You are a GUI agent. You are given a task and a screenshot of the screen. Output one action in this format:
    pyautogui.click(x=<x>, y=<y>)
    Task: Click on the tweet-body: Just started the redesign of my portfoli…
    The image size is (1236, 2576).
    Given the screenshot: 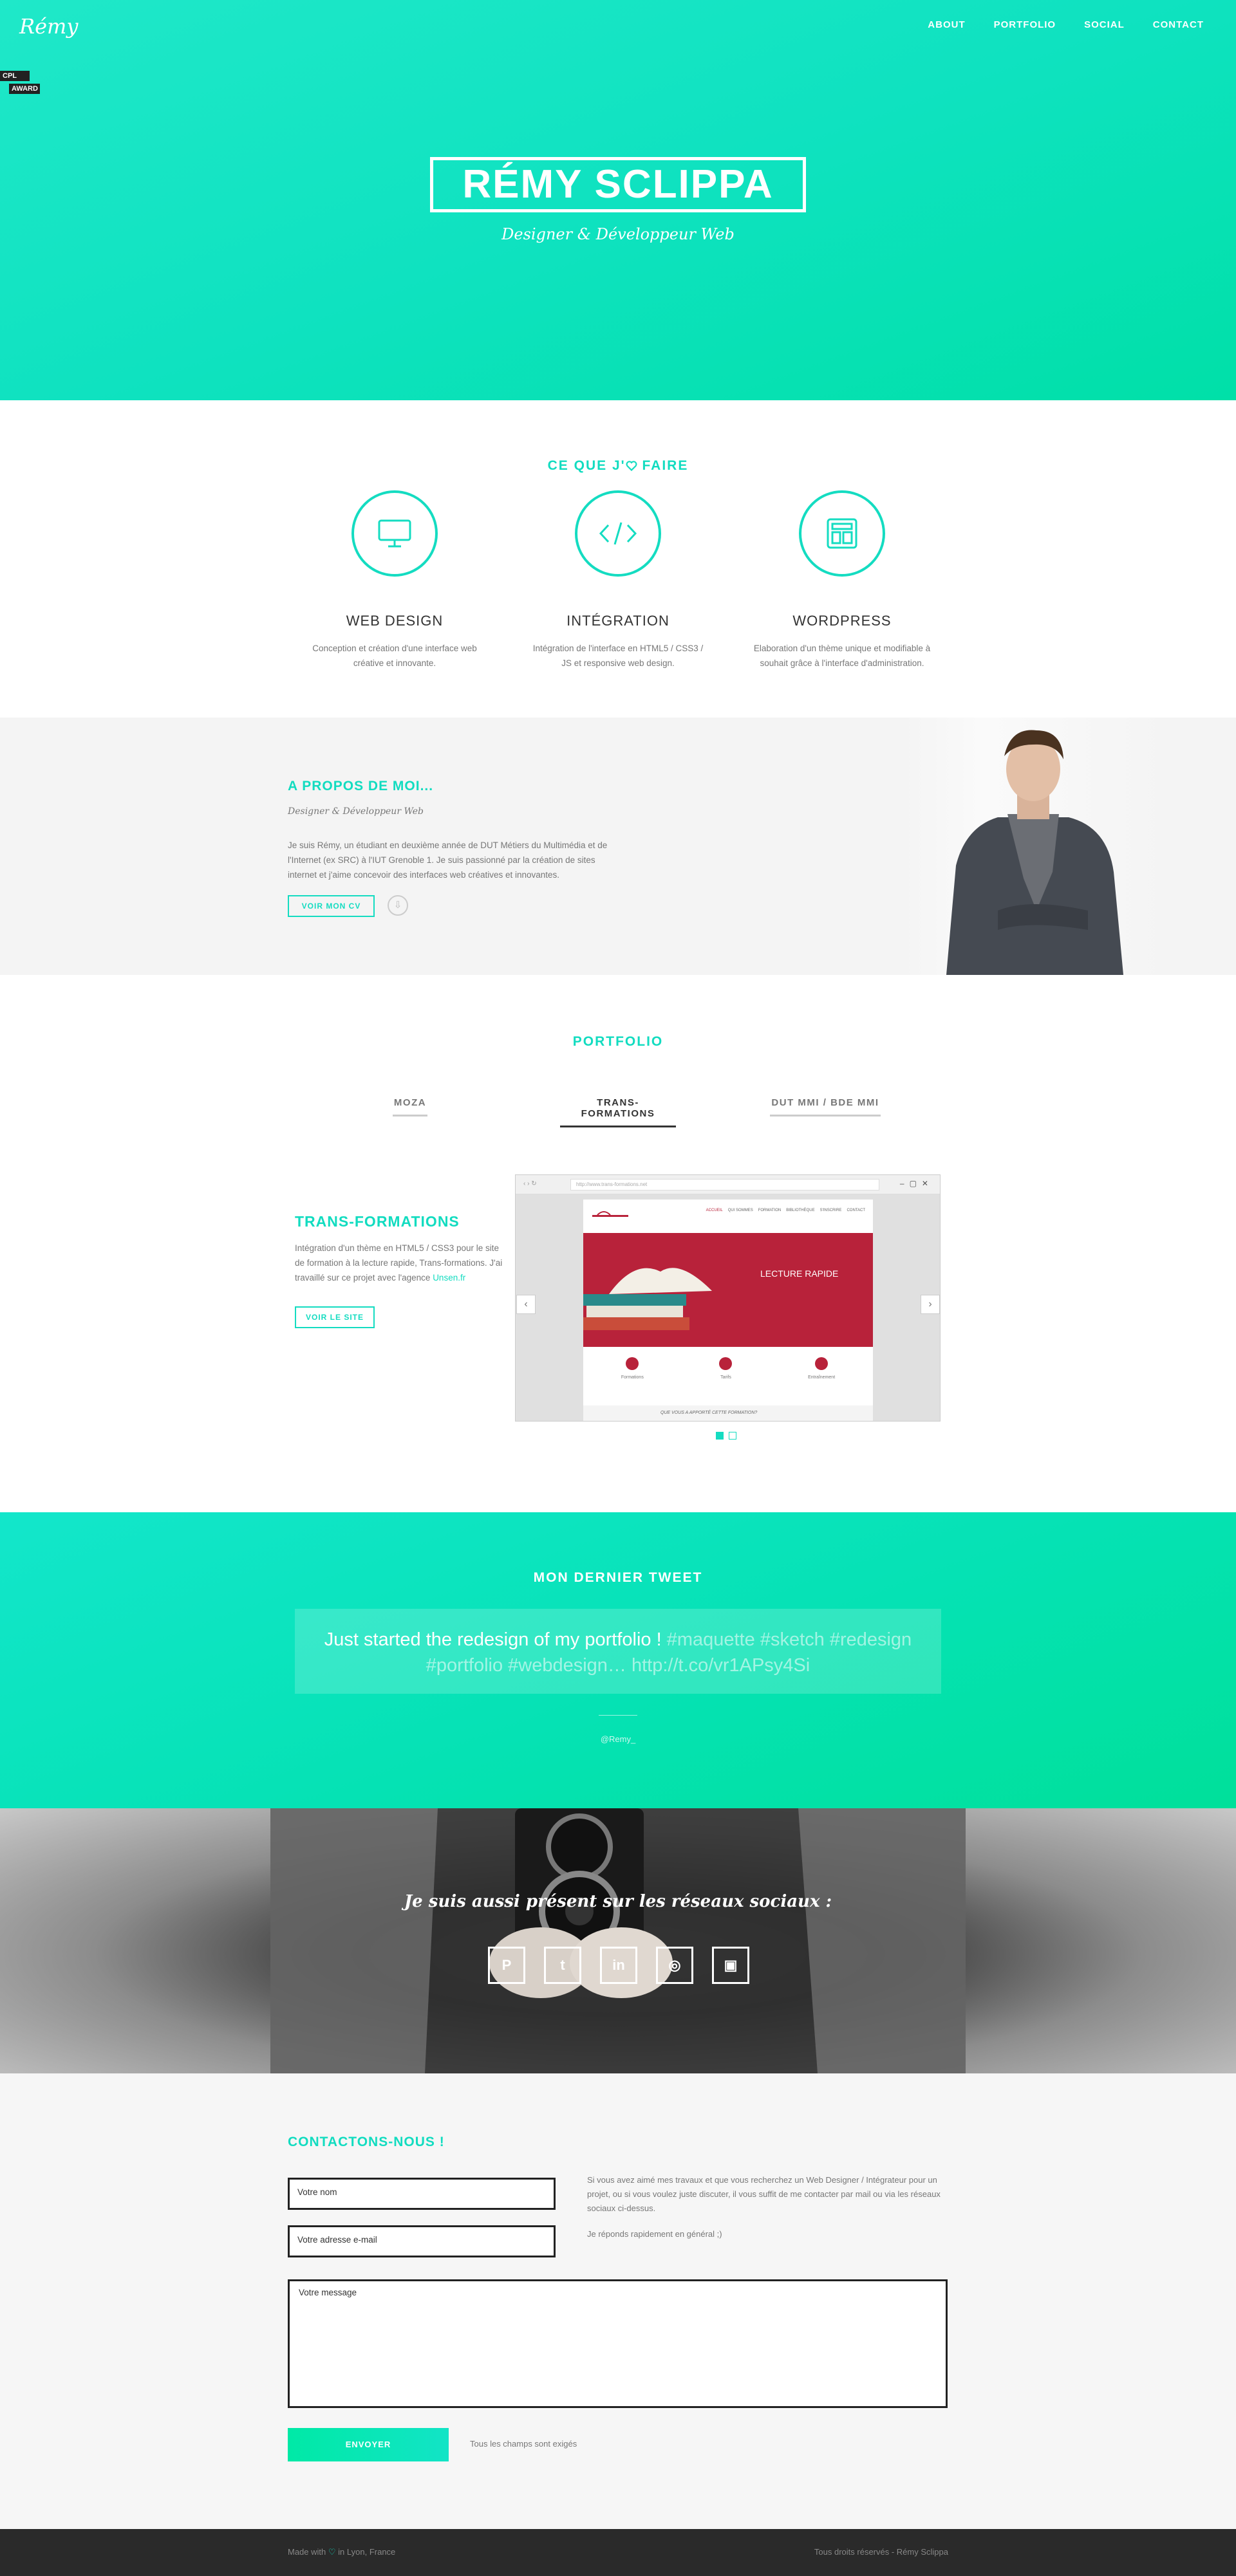 What is the action you would take?
    pyautogui.click(x=495, y=1639)
    